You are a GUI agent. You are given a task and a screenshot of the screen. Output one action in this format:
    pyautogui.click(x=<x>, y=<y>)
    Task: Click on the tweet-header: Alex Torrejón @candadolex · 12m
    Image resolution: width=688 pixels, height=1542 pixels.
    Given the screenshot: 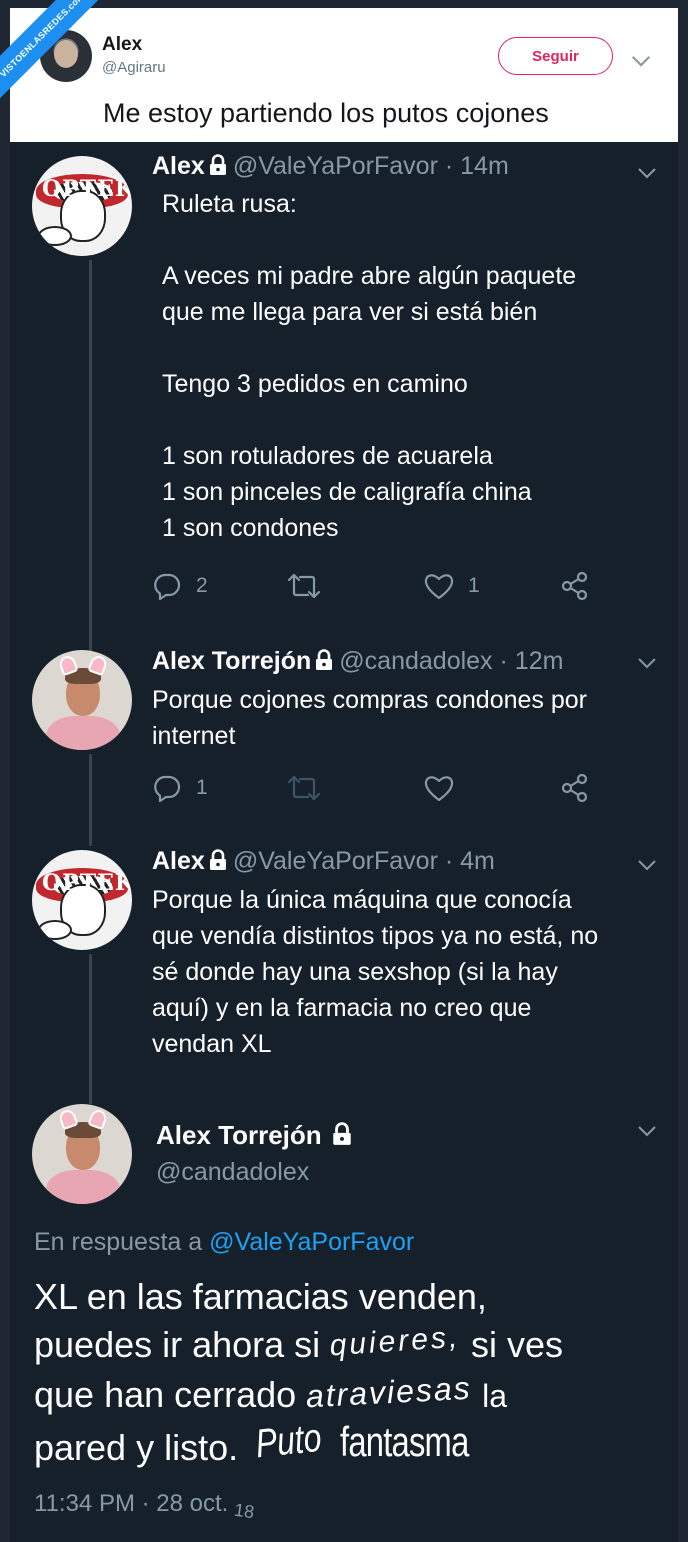 What is the action you would take?
    pyautogui.click(x=357, y=661)
    